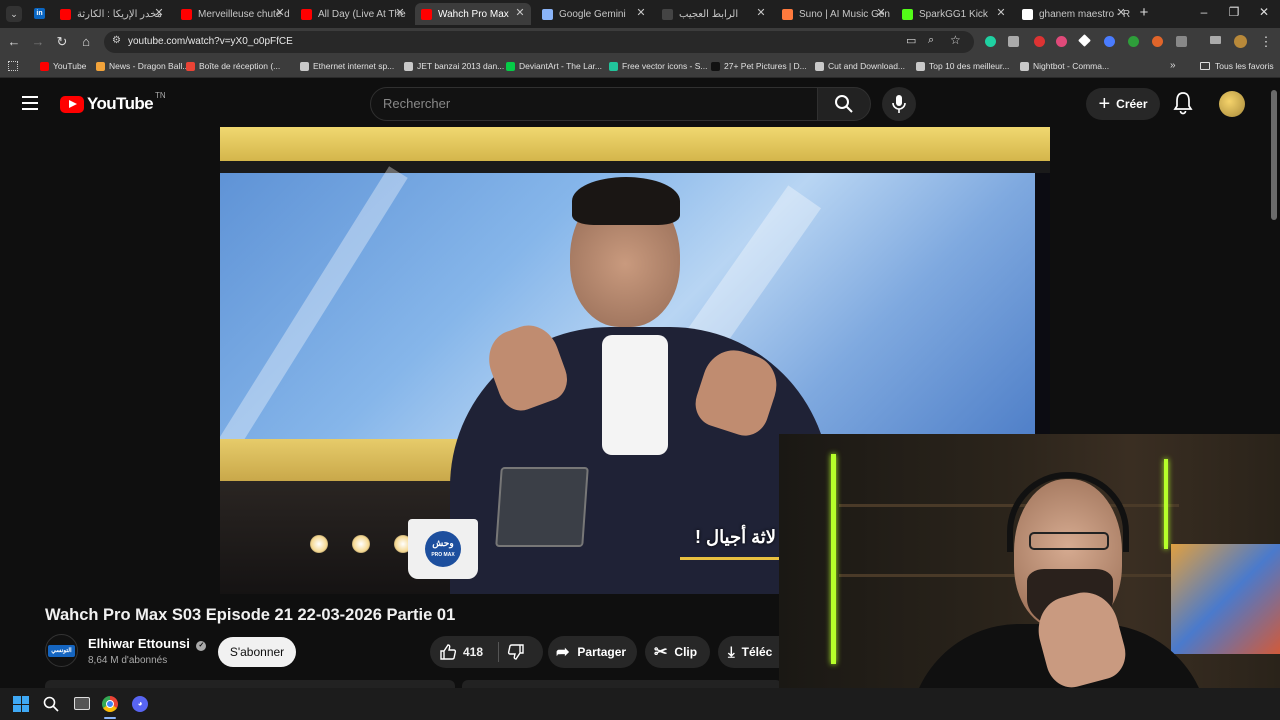 The image size is (1280, 720). I want to click on reading-list-icon, so click(1215, 40).